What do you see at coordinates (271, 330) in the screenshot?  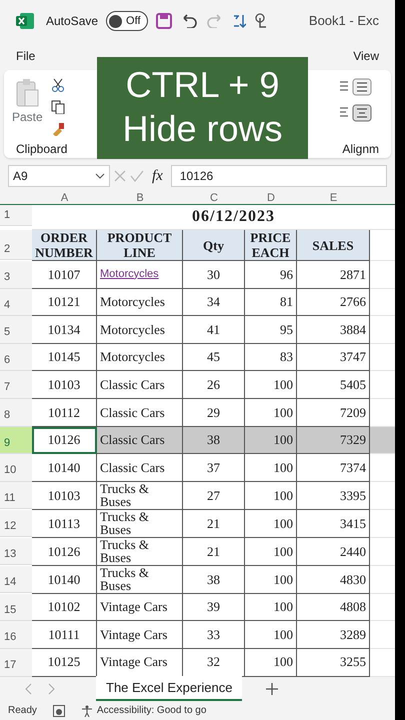 I see `table-cell: 95` at bounding box center [271, 330].